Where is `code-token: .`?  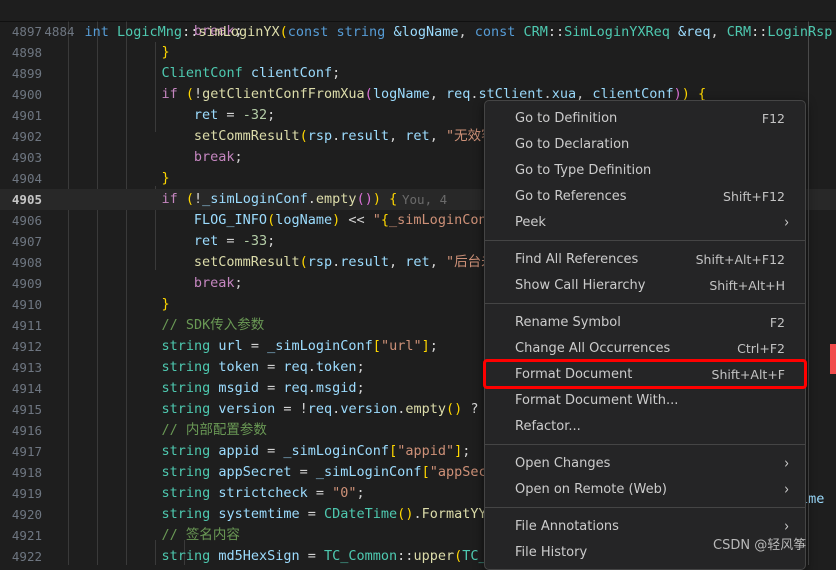 code-token: . is located at coordinates (417, 514).